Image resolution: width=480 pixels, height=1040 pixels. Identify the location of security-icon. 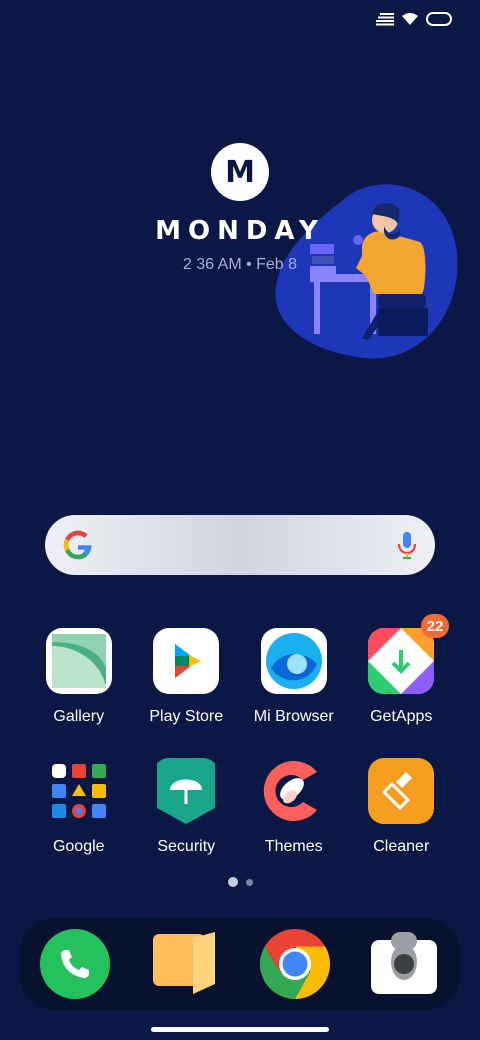
(186, 791).